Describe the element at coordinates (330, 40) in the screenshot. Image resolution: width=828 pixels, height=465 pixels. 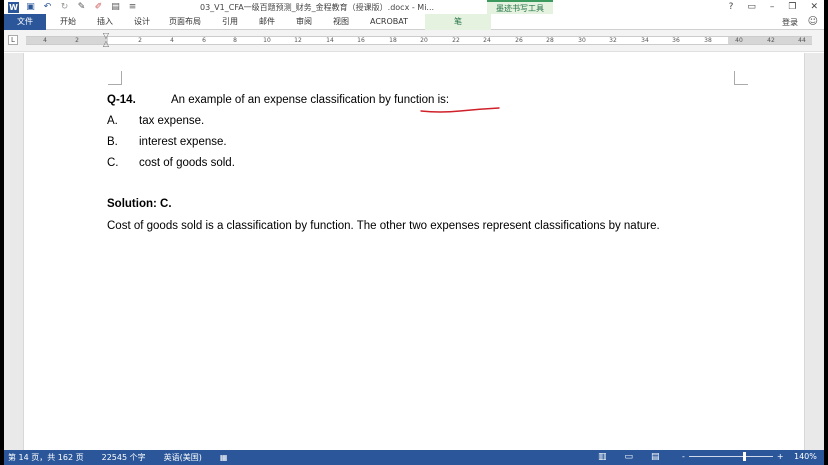
I see `ruler-tick: 14` at that location.